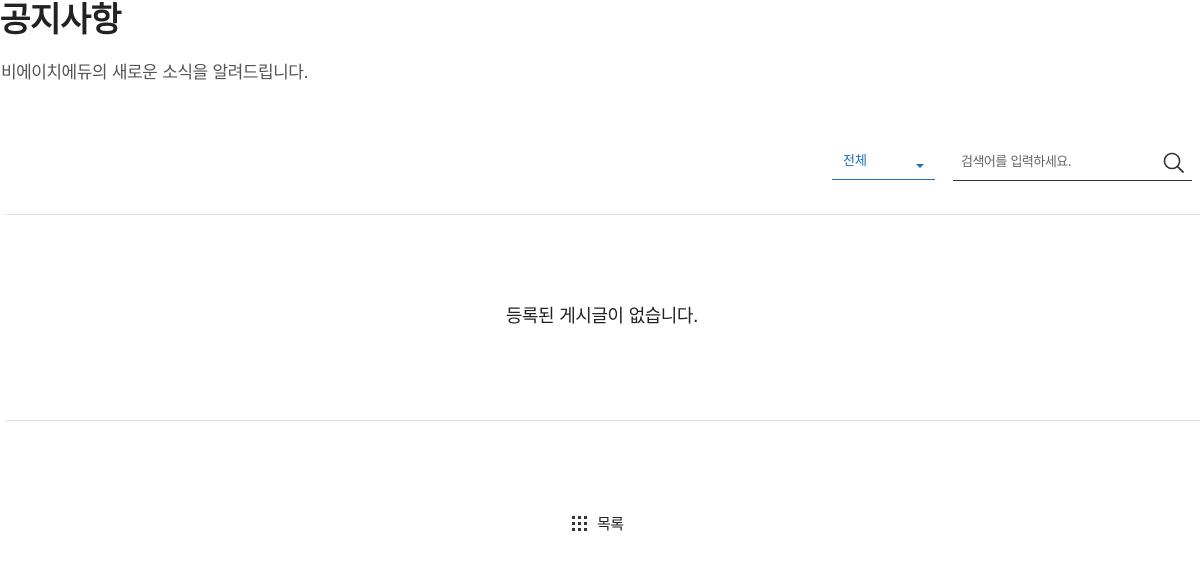 The image size is (1200, 570). What do you see at coordinates (1053, 162) in the screenshot?
I see `search-input` at bounding box center [1053, 162].